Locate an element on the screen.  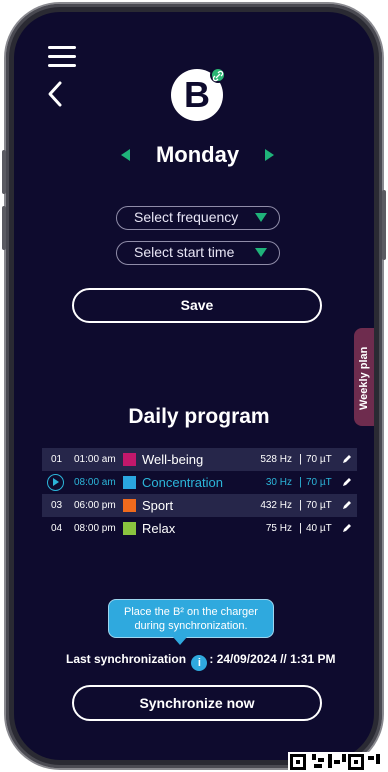
row-time: 08:00 am is located at coordinates (95, 482).